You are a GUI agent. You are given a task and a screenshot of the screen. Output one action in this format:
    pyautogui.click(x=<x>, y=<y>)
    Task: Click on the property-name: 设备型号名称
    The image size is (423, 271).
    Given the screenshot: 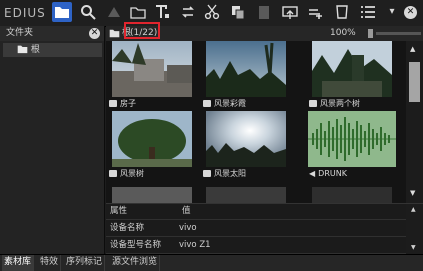 What is the action you would take?
    pyautogui.click(x=136, y=245)
    